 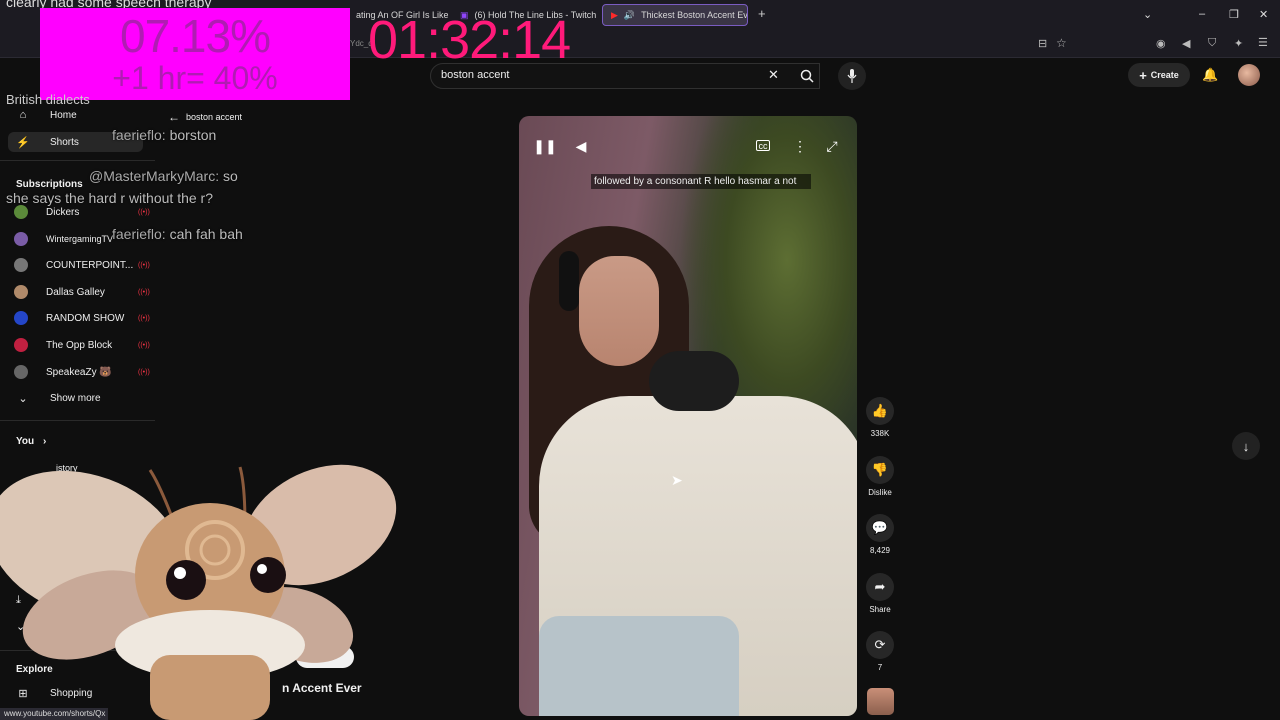 I want to click on sidebar-subscription: Dallas Galley ((•)), so click(x=82, y=292).